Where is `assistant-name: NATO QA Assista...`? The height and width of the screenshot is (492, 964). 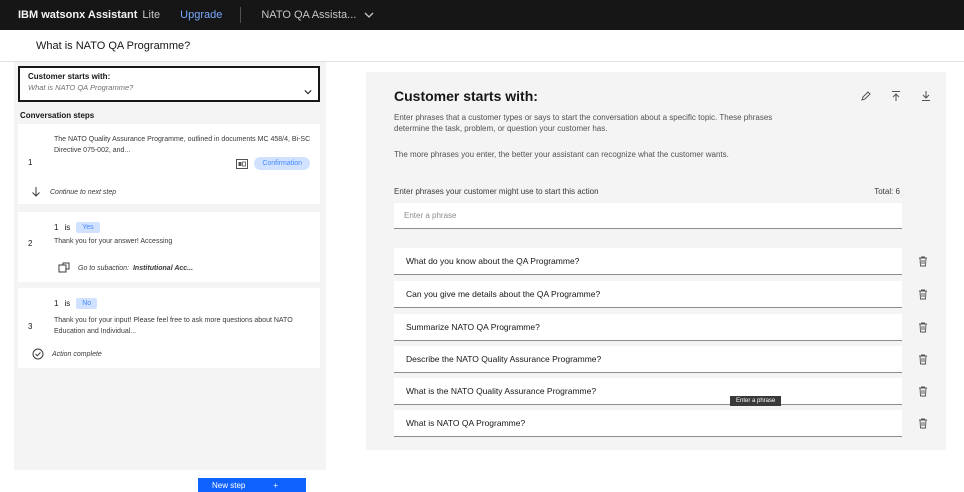
assistant-name: NATO QA Assista... is located at coordinates (309, 15).